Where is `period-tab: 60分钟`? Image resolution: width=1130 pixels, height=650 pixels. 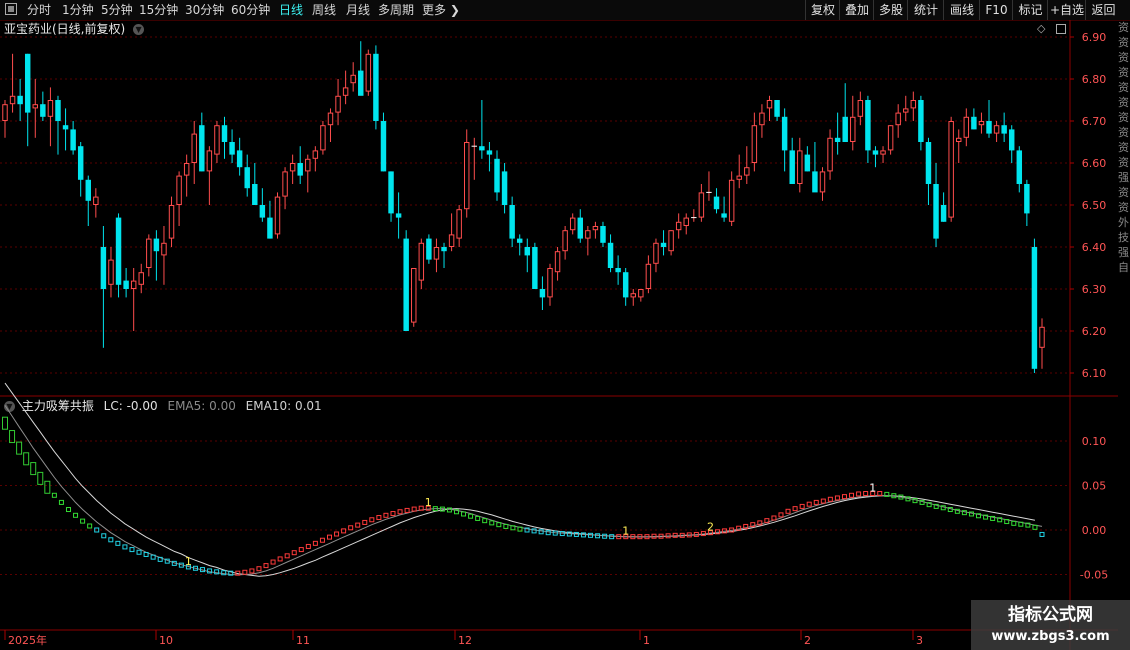
period-tab: 60分钟 is located at coordinates (250, 10).